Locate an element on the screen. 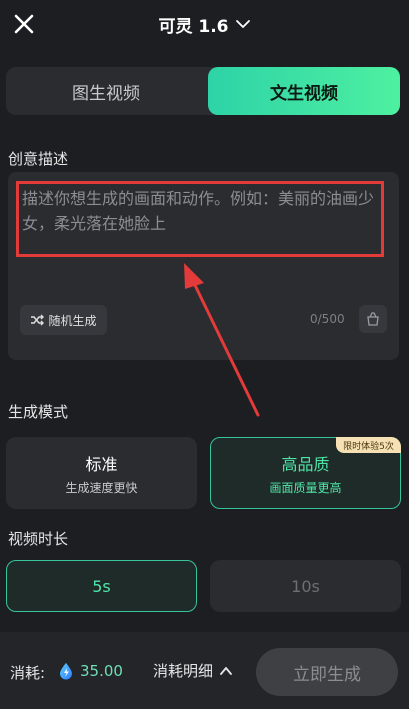  duration-label: 10s is located at coordinates (305, 586).